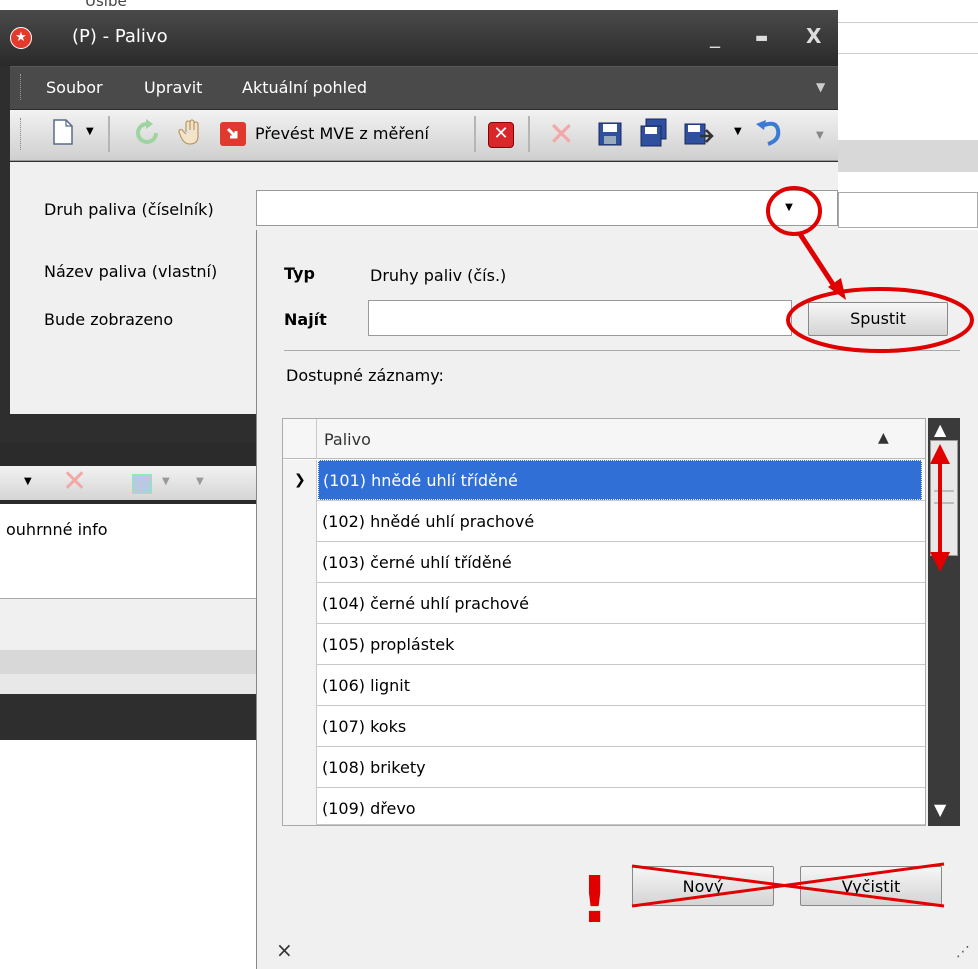 This screenshot has height=969, width=978. What do you see at coordinates (794, 211) in the screenshot?
I see `annotation-circle-combo-button` at bounding box center [794, 211].